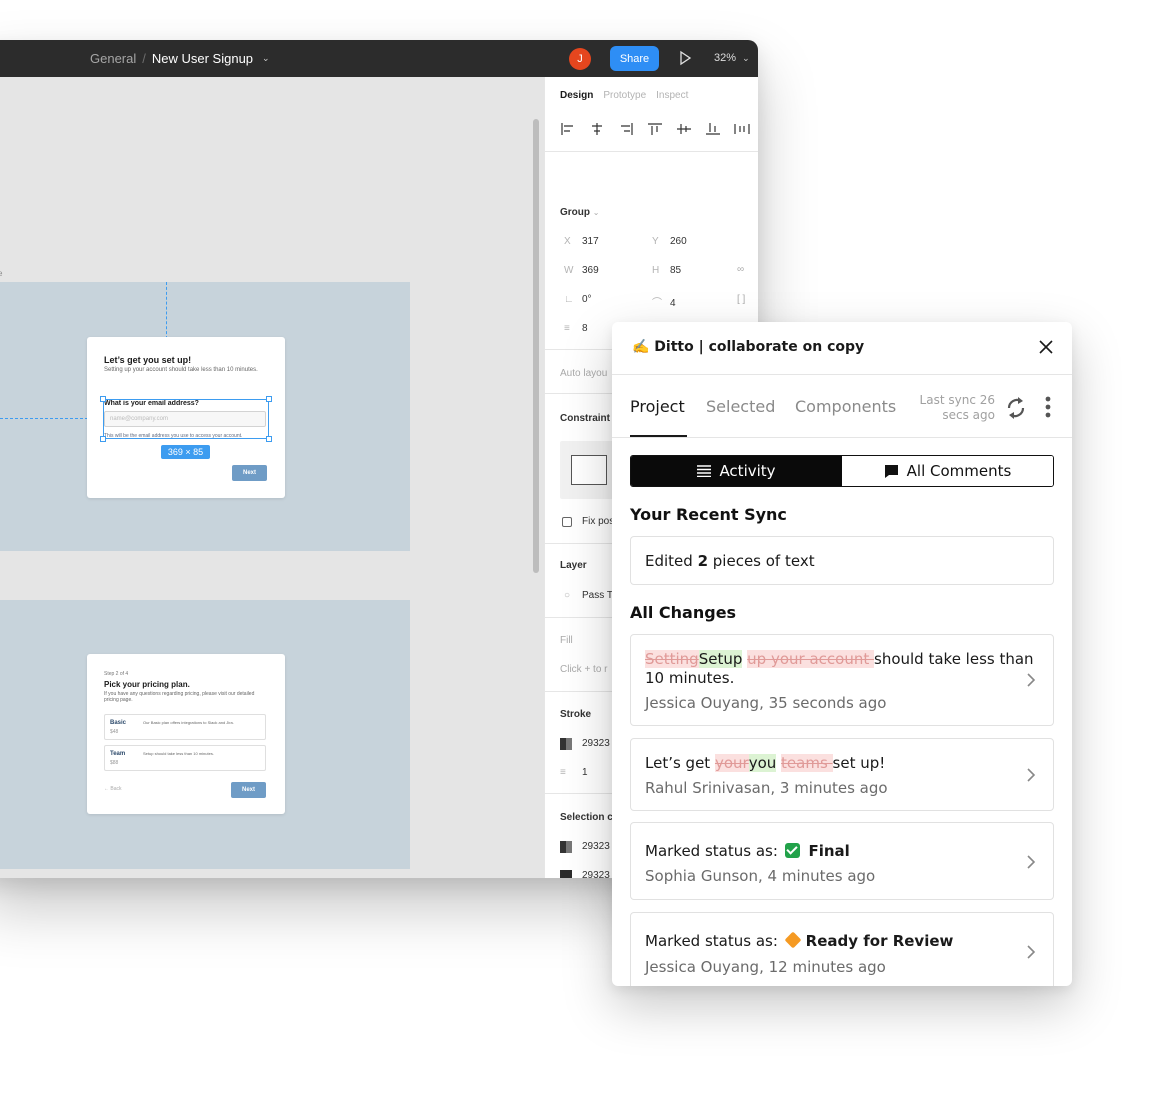 The width and height of the screenshot is (1152, 1106). Describe the element at coordinates (664, 301) in the screenshot. I see `radius-field: ⌒ 4` at that location.